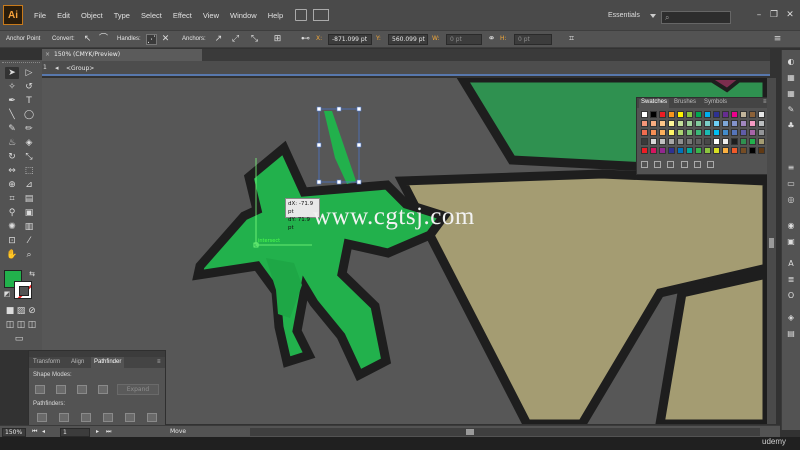 This screenshot has width=800, height=450. I want to click on opentype-panel-icon: O, so click(791, 295).